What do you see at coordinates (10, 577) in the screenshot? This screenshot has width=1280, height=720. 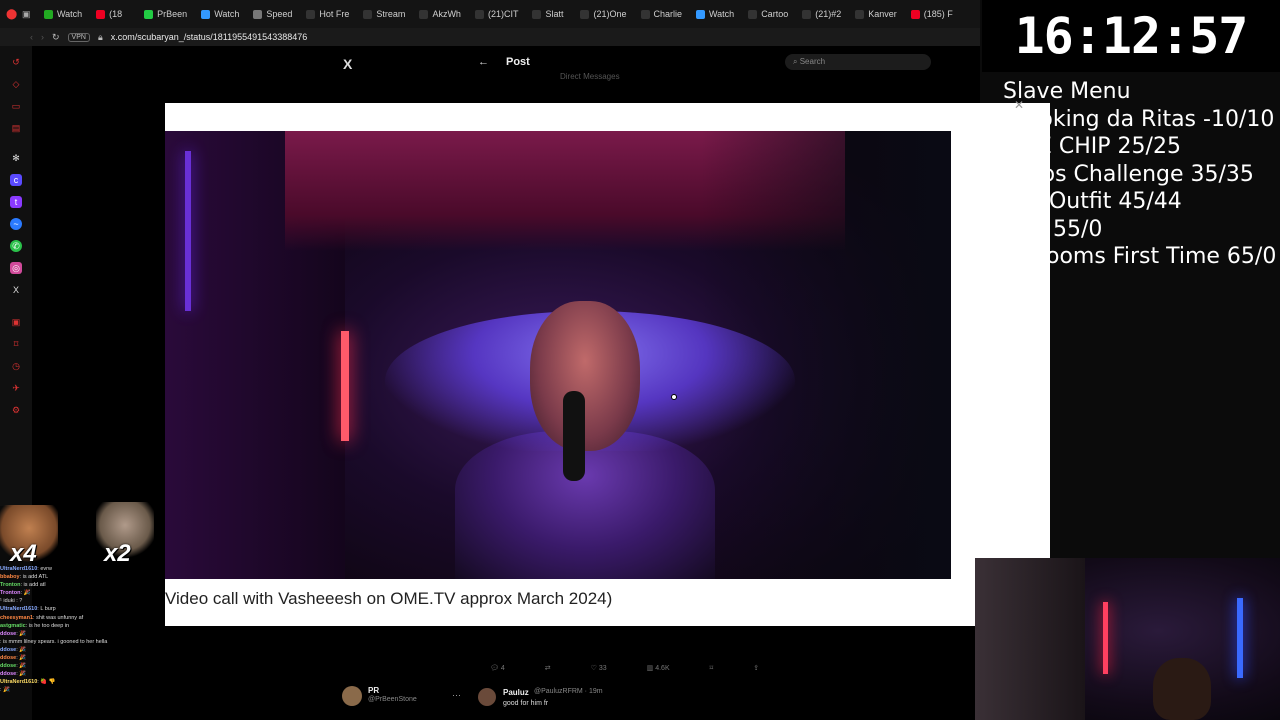 I see `chat-username: bbaboy` at bounding box center [10, 577].